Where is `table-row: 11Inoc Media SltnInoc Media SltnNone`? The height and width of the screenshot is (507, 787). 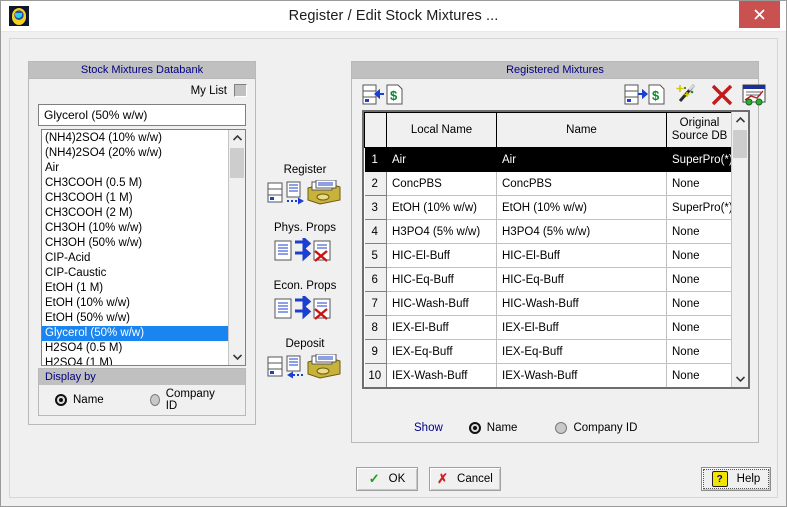
table-row: 11Inoc Media SltnInoc Media SltnNone is located at coordinates (549, 389).